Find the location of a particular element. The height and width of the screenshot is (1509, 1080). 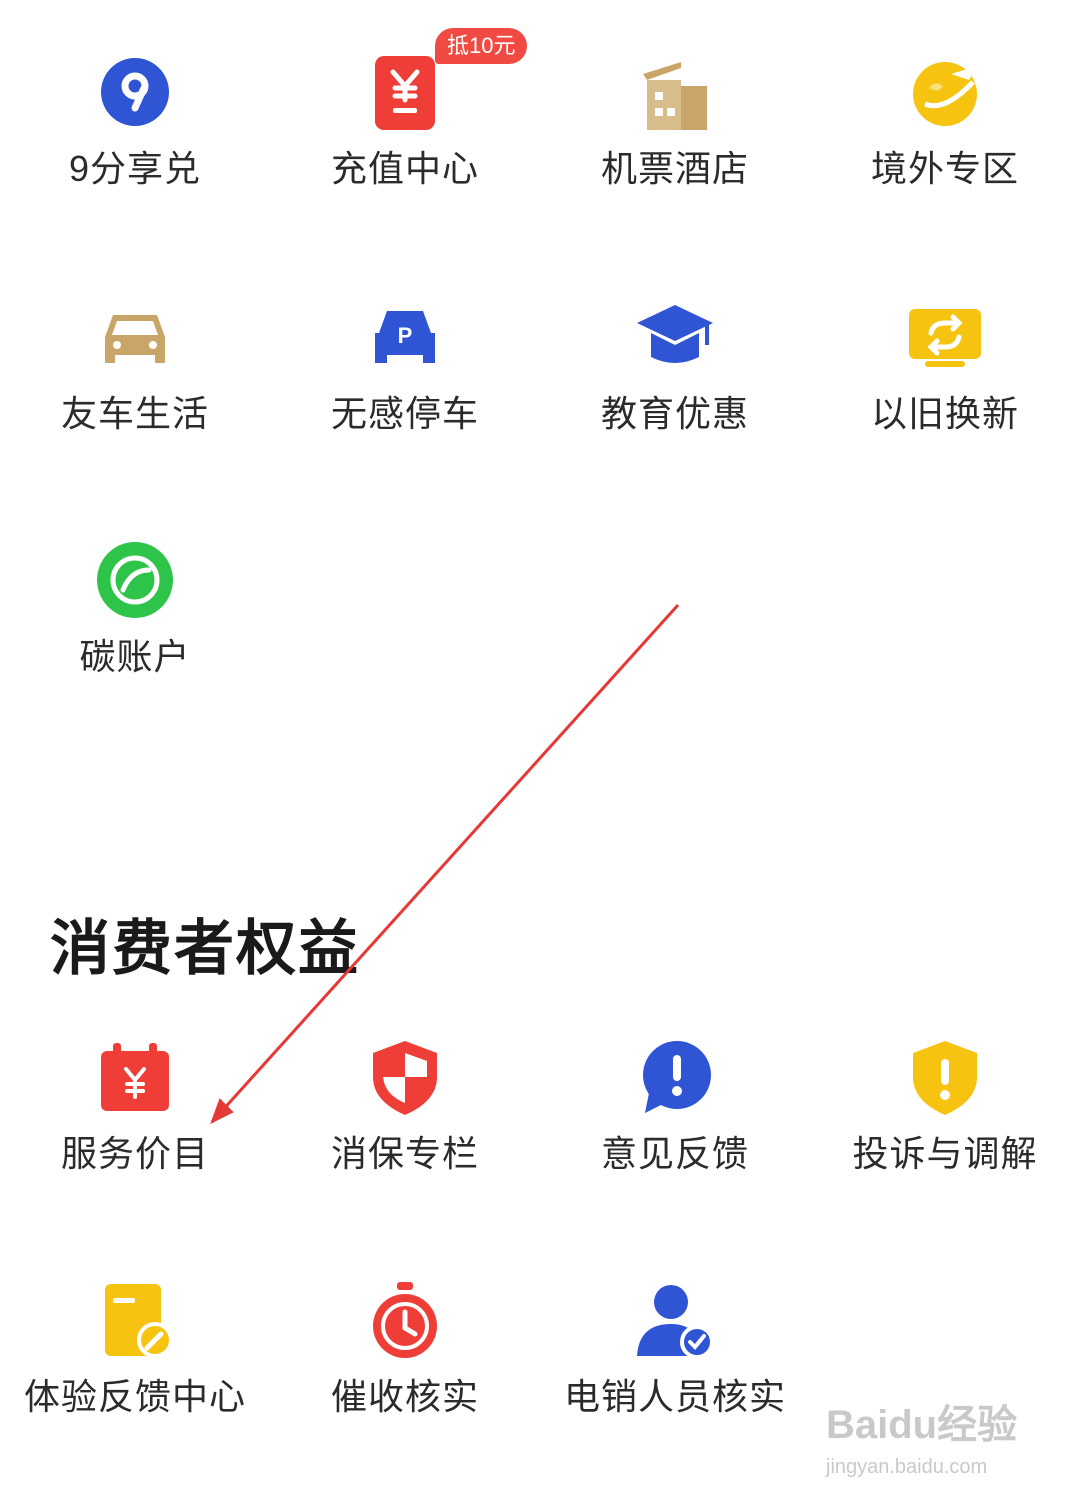

section-title-consumer-rights: 消费者权益 is located at coordinates (205, 948).